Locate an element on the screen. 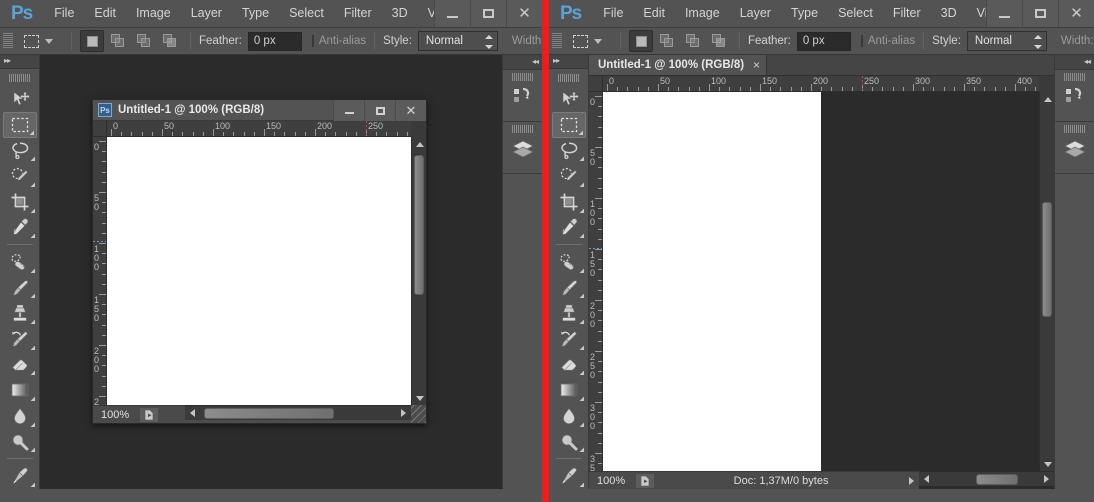 The height and width of the screenshot is (502, 1094). menu-item-image-right: Image is located at coordinates (702, 13).